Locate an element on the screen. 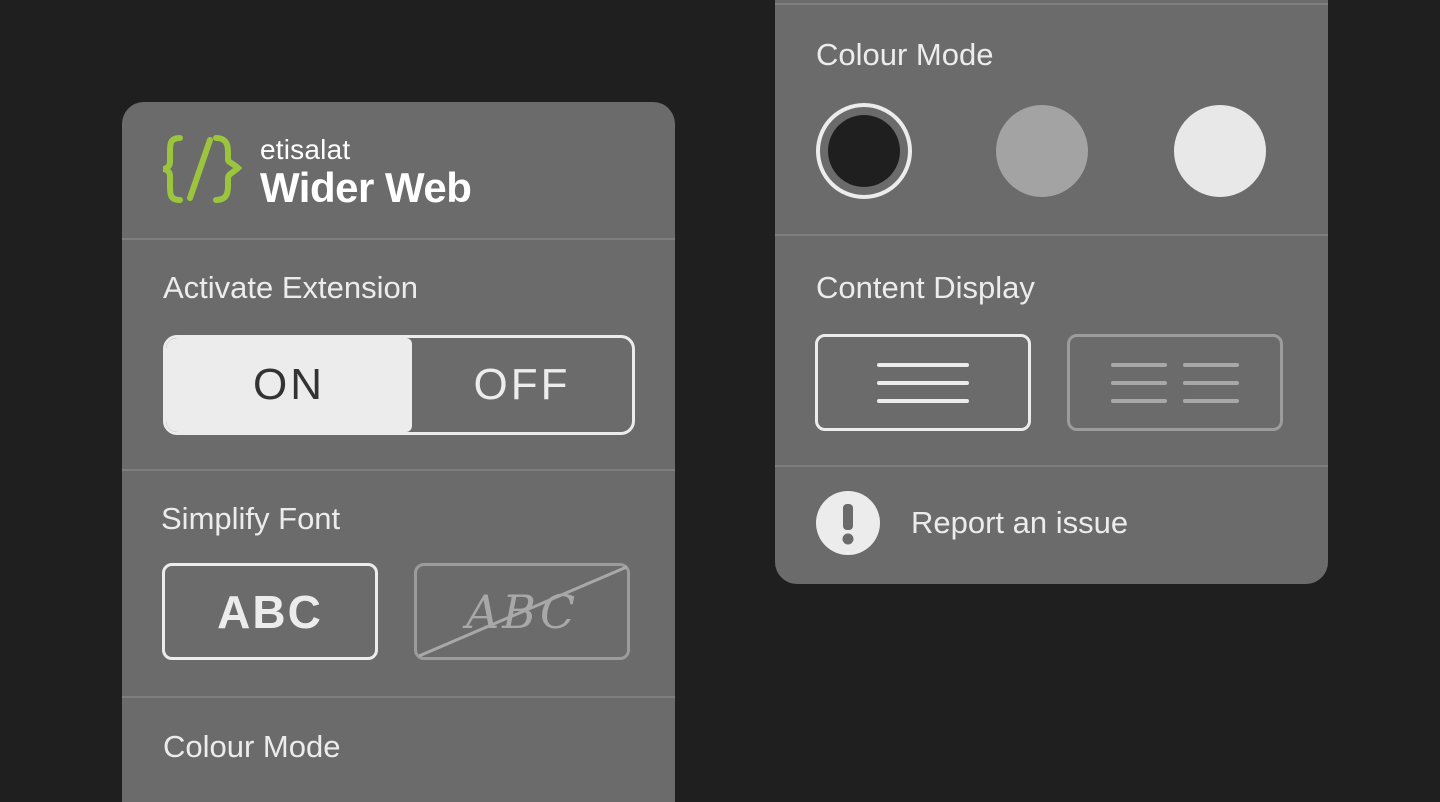 The height and width of the screenshot is (802, 1440). toggle-on-option: ON is located at coordinates (289, 385).